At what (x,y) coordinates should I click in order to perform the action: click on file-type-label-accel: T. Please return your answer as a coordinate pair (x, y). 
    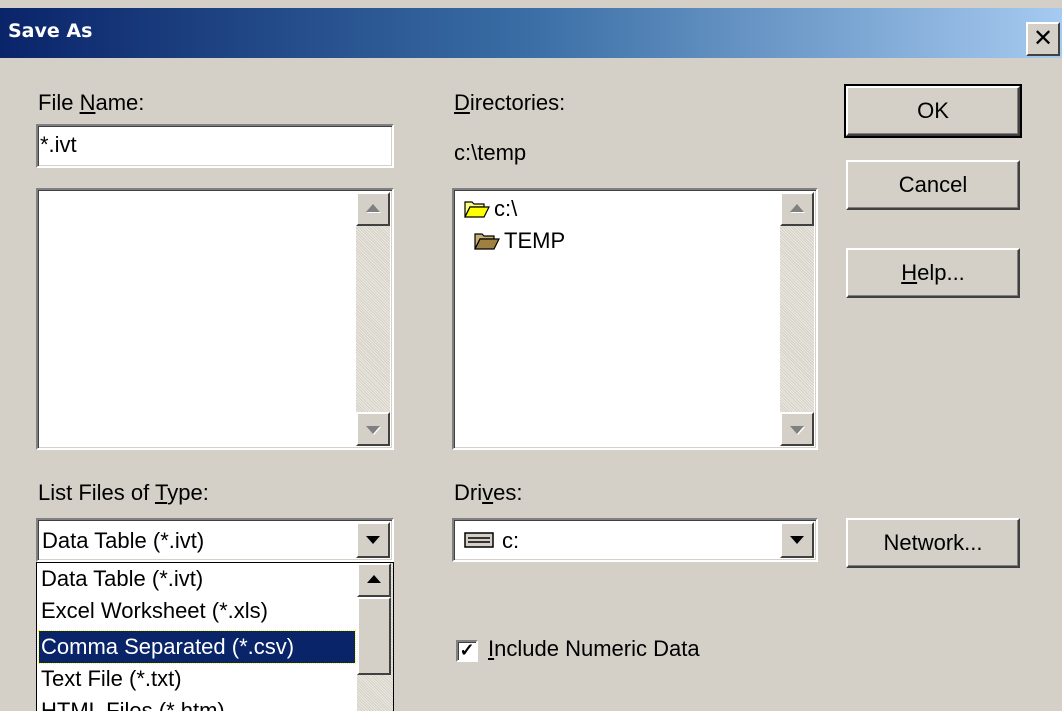
    Looking at the image, I should click on (161, 492).